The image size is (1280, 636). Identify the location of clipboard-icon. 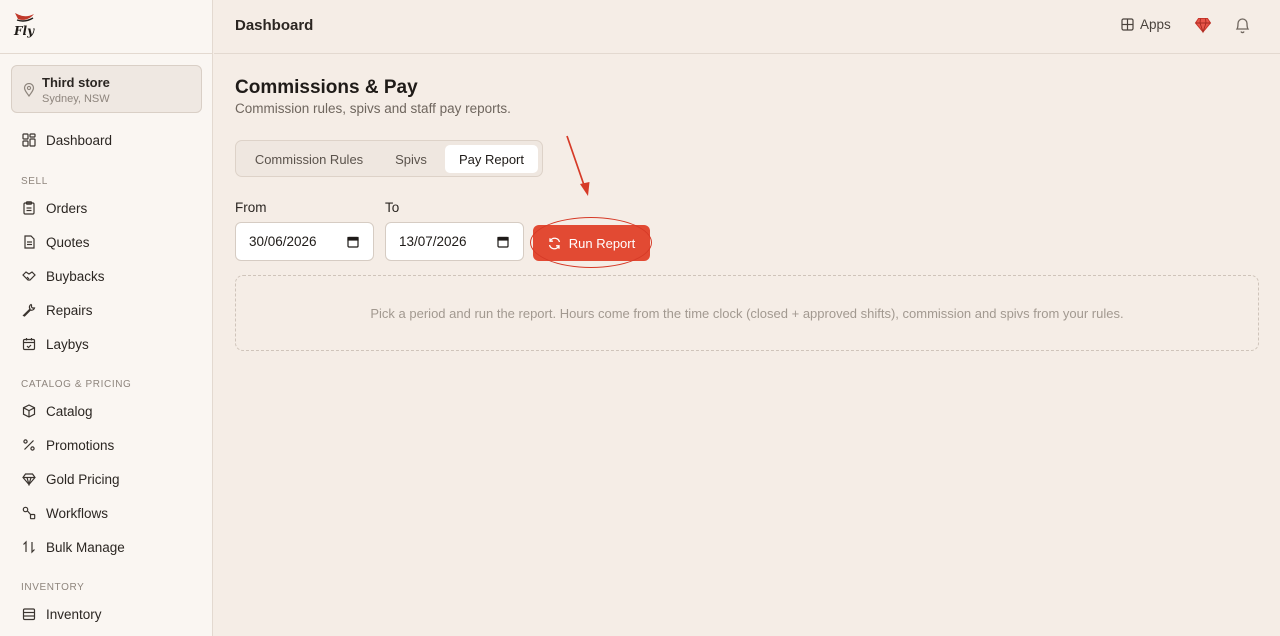
(29, 208).